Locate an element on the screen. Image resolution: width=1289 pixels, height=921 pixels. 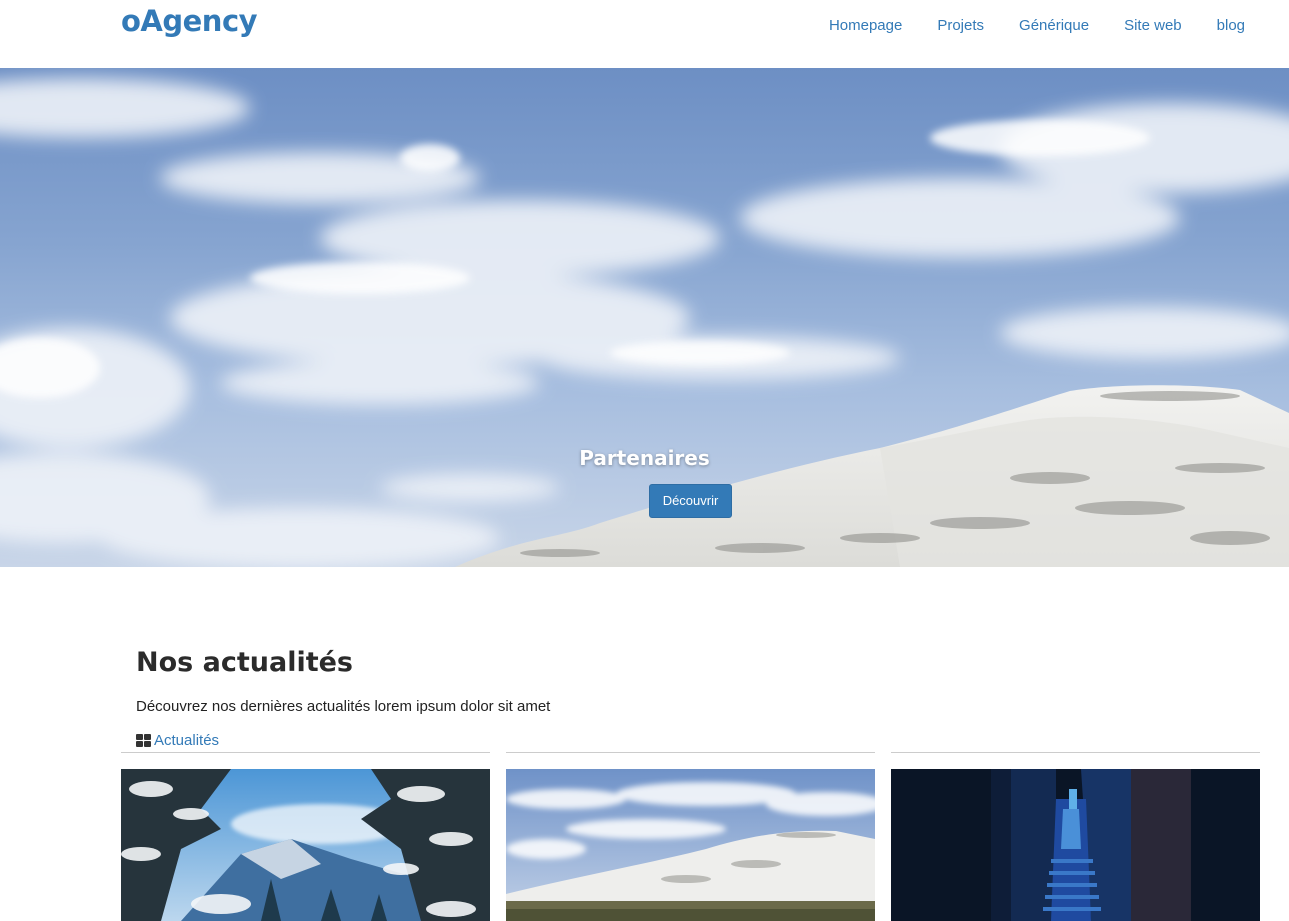
category-link-actualites: Actualités is located at coordinates (177, 740).